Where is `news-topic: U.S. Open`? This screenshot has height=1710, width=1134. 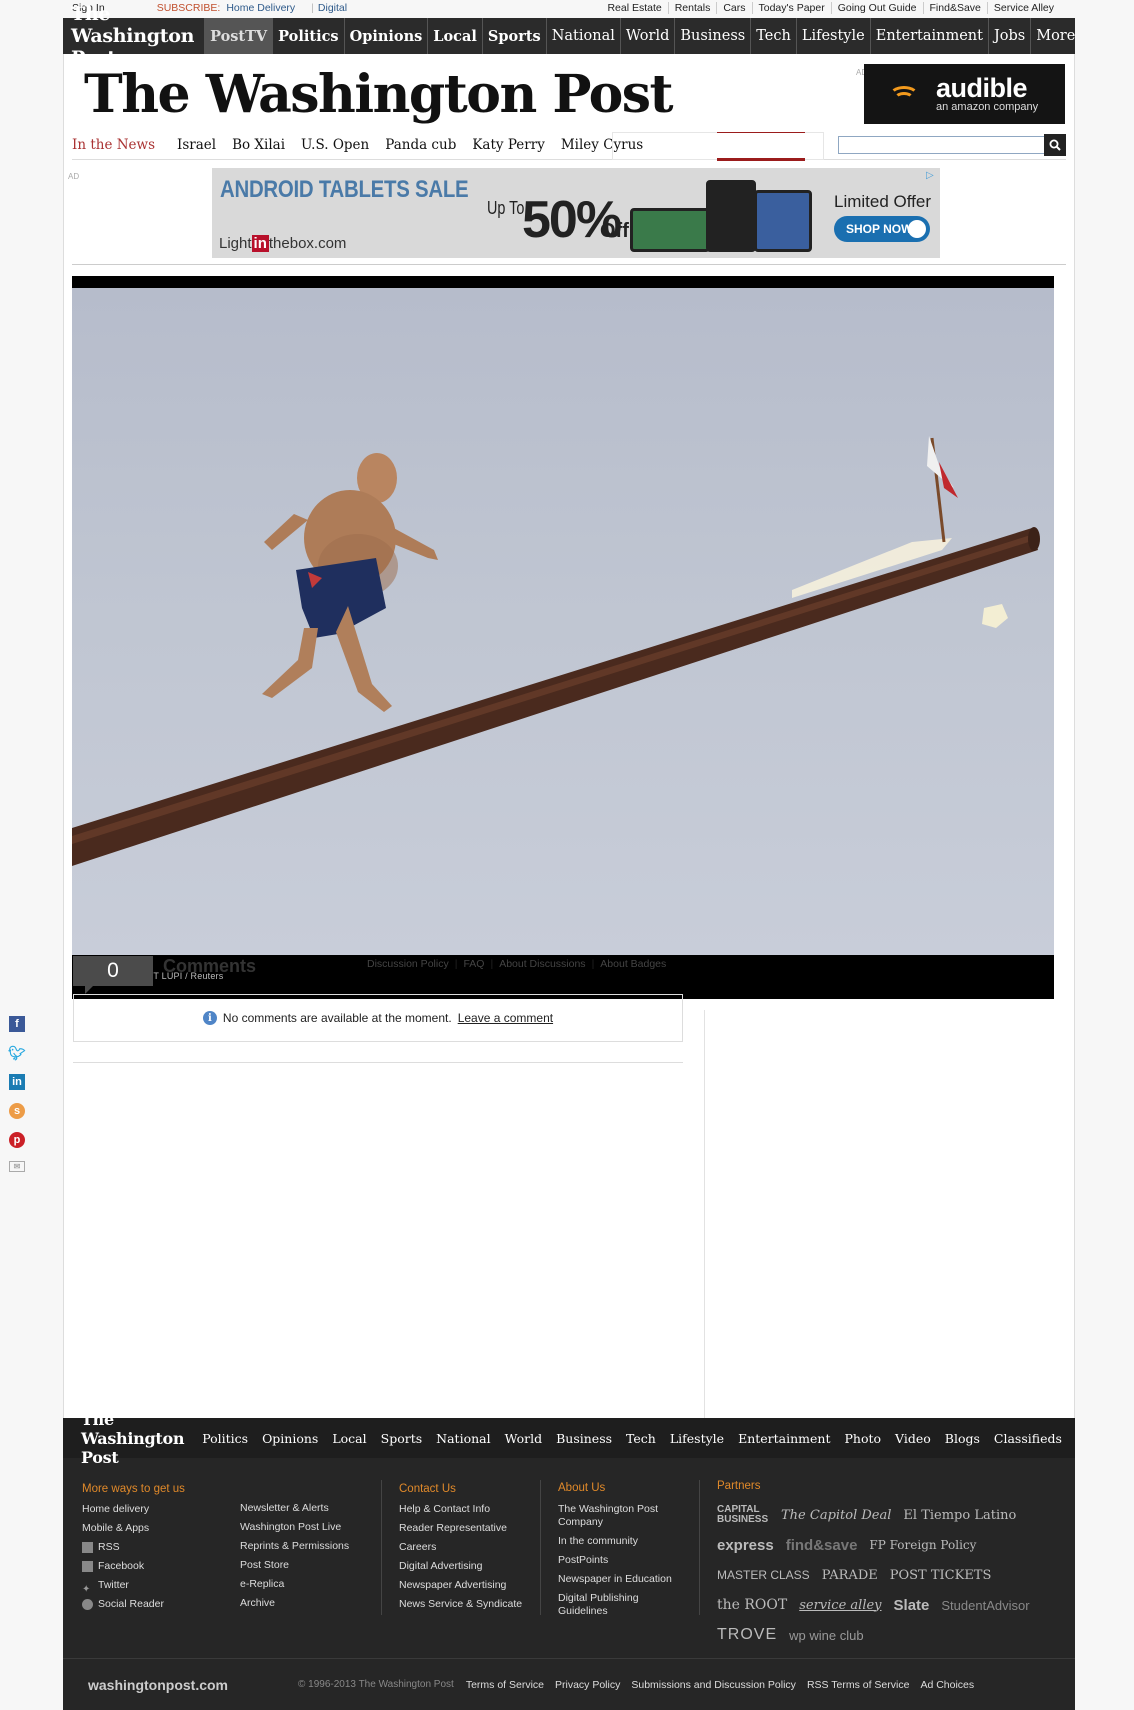
news-topic: U.S. Open is located at coordinates (335, 145).